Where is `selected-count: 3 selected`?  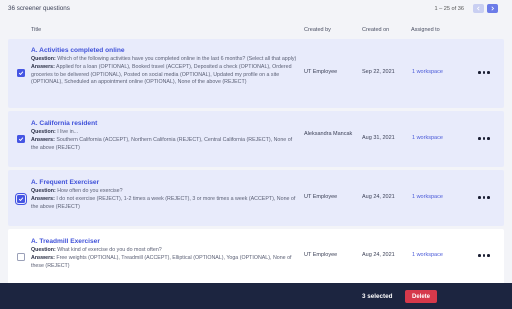
selected-count: 3 selected is located at coordinates (377, 296).